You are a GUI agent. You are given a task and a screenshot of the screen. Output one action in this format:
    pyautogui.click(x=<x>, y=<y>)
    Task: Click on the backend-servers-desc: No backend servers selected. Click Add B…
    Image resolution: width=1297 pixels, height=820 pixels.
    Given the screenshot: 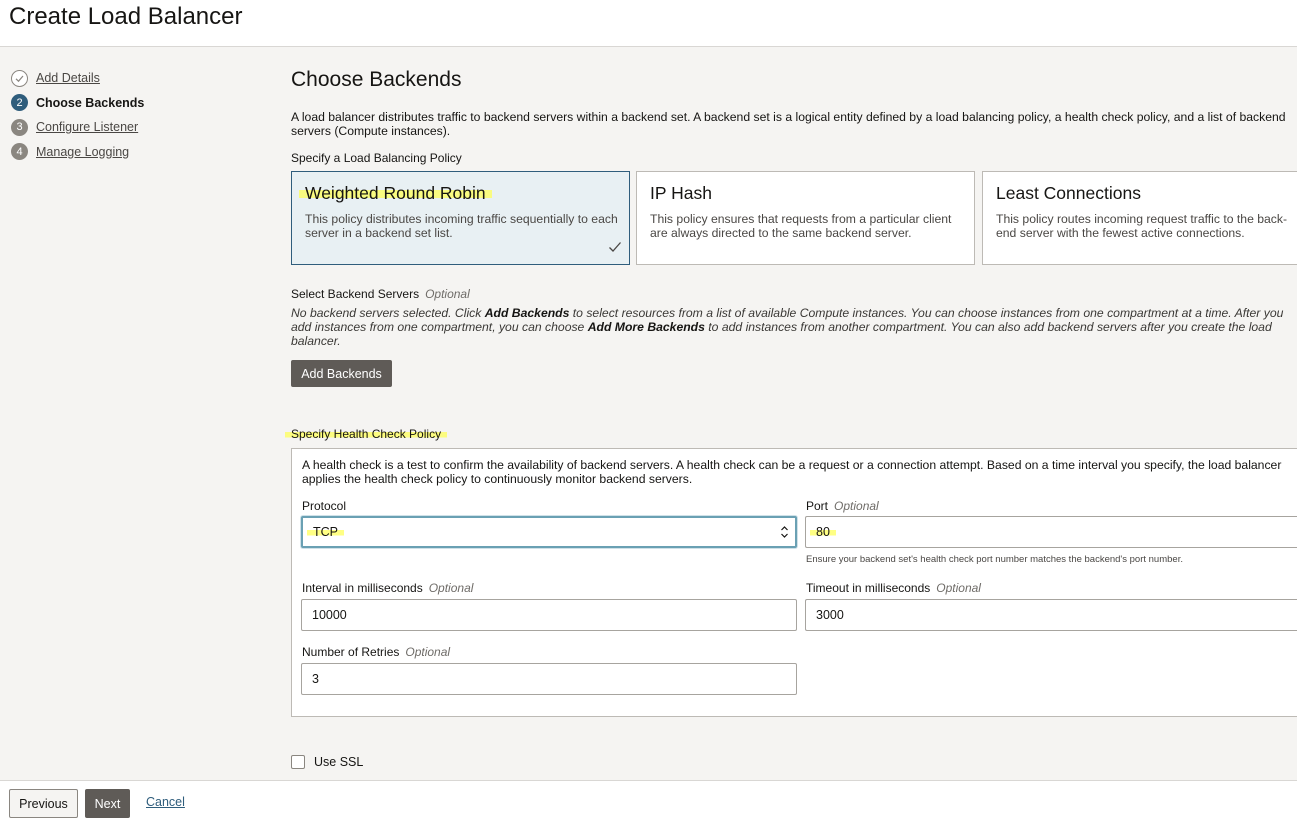 What is the action you would take?
    pyautogui.click(x=787, y=327)
    